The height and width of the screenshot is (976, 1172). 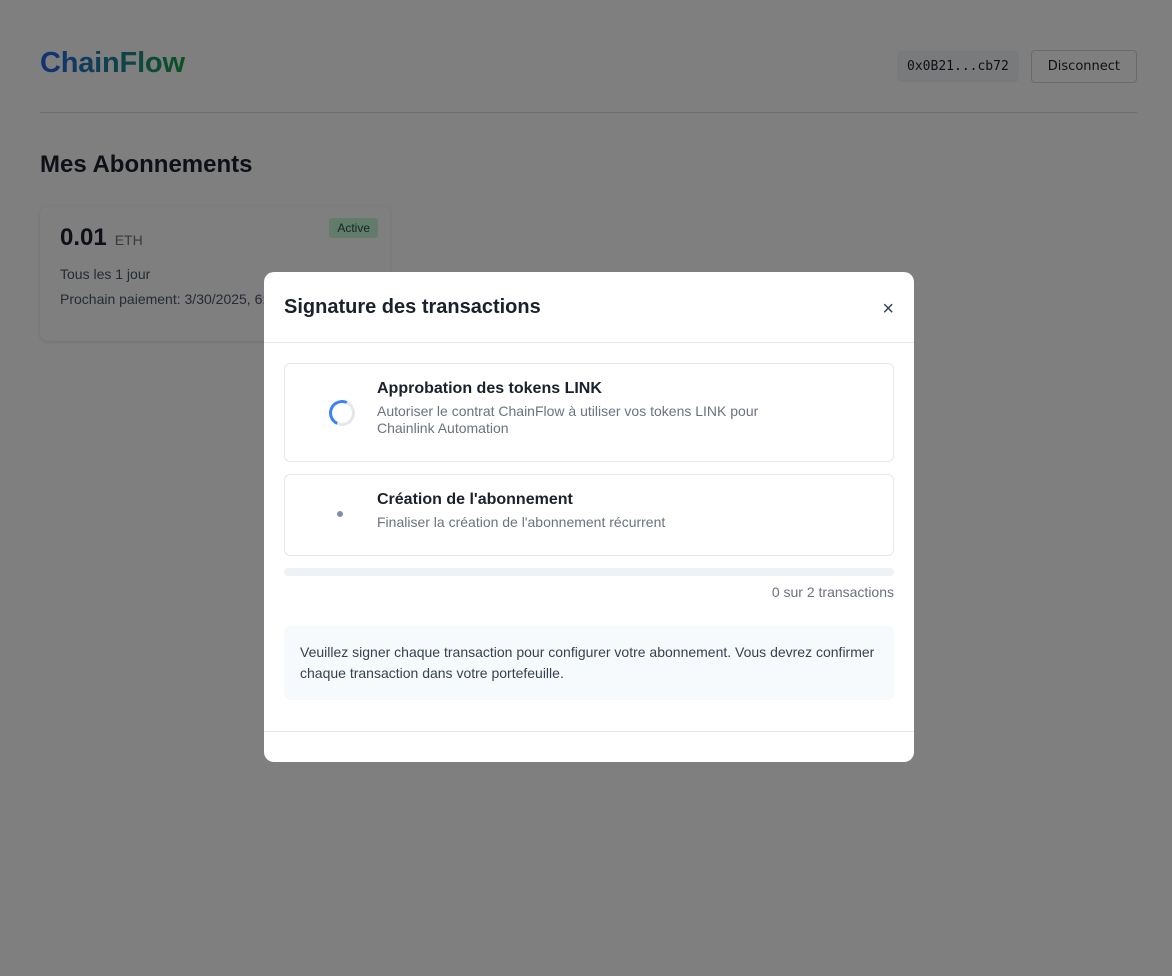 I want to click on progress-label: 0 sur 2 transactions, so click(x=832, y=592).